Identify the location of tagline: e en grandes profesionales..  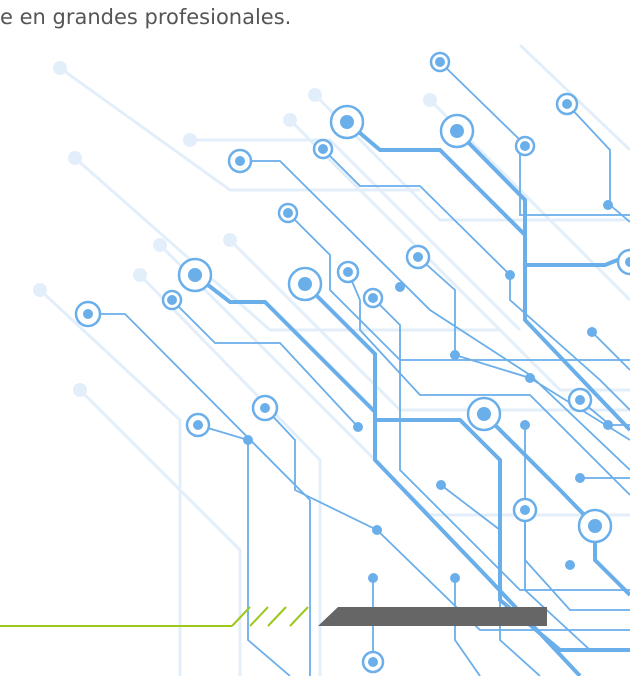
(146, 17).